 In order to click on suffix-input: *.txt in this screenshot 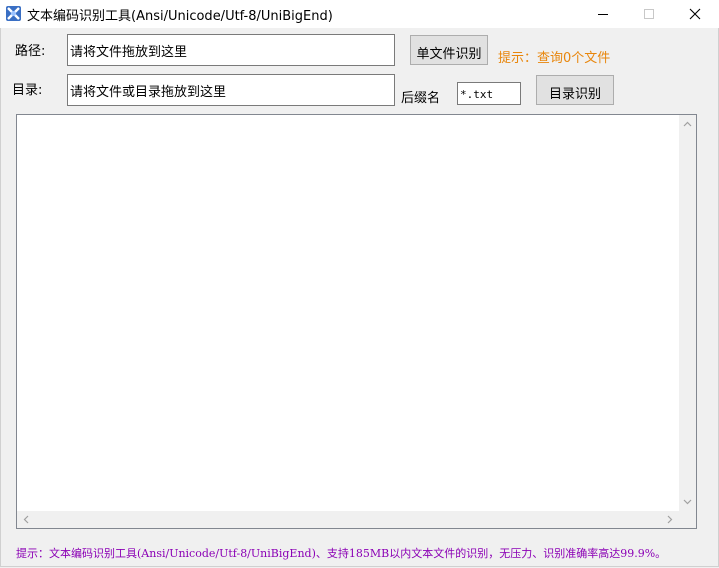, I will do `click(489, 93)`.